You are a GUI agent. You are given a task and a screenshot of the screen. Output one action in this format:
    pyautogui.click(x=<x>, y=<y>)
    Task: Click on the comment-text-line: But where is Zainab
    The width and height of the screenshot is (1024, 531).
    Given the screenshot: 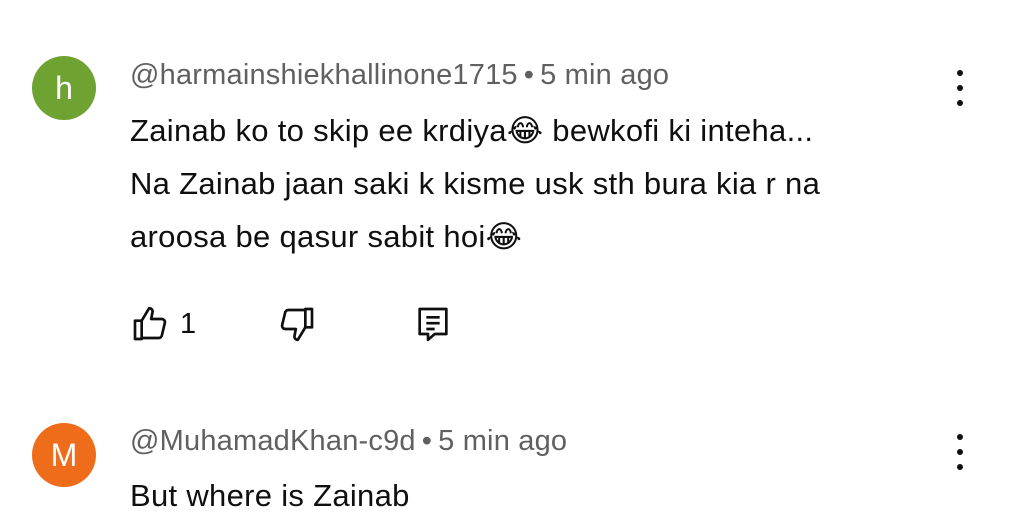 What is the action you would take?
    pyautogui.click(x=270, y=495)
    